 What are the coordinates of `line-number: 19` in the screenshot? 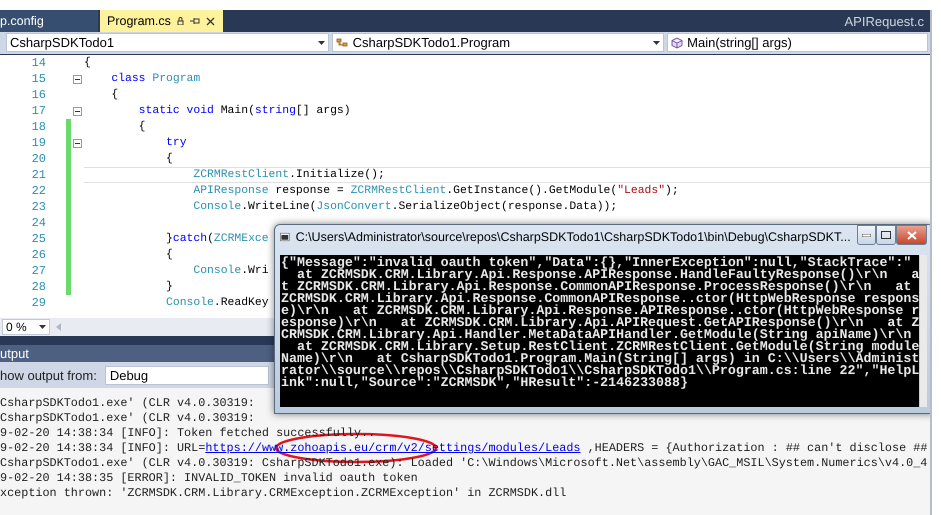 It's located at (38, 143).